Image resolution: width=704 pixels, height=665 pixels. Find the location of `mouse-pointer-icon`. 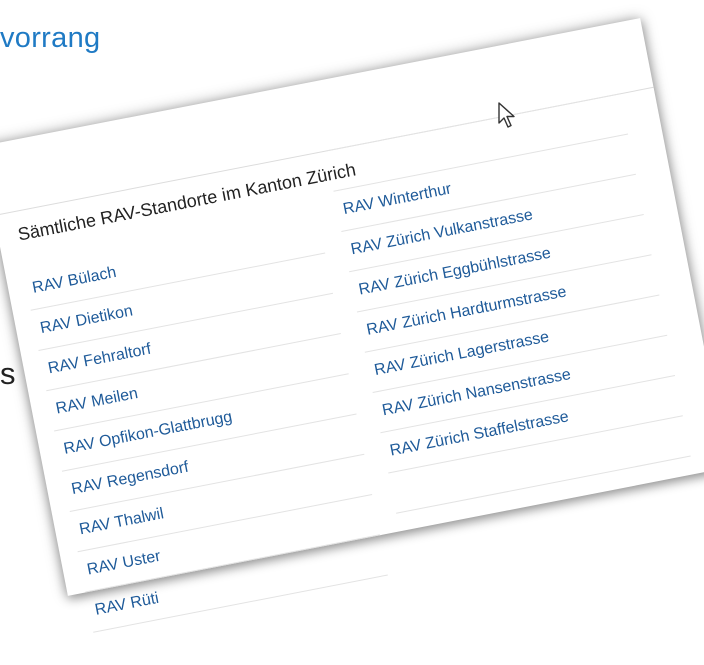

mouse-pointer-icon is located at coordinates (506, 115).